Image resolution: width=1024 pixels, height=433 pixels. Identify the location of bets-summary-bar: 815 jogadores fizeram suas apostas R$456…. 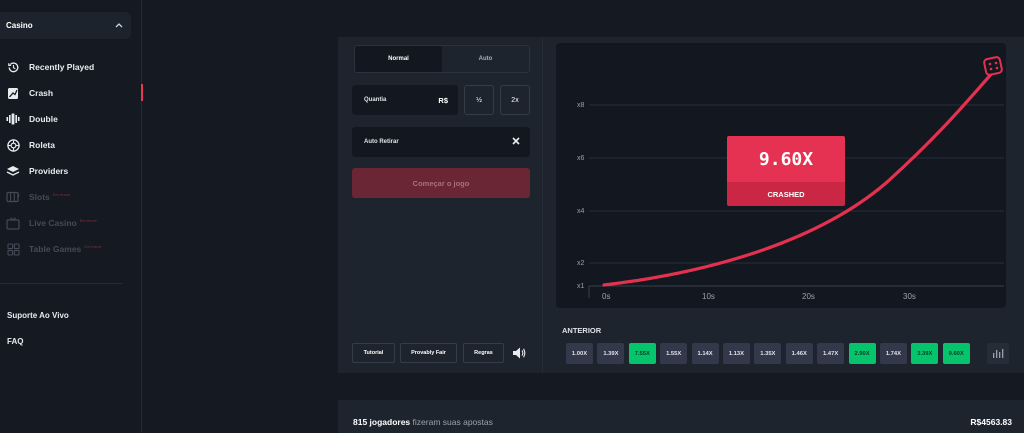
(681, 416).